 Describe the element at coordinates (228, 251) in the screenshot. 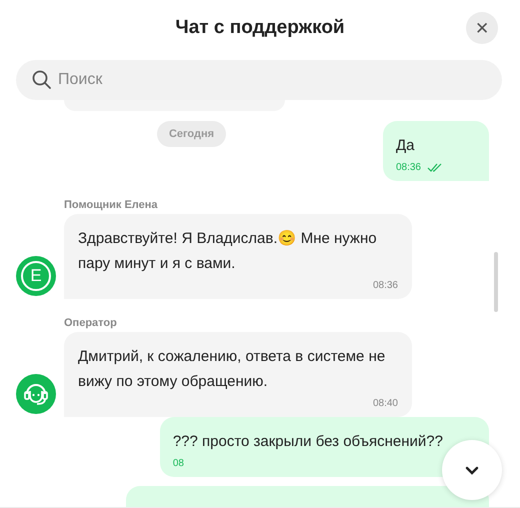

I see `message-text: Здравствуйте! Я Владислав.😊 Мне нужно пару минут и я с вами.` at that location.